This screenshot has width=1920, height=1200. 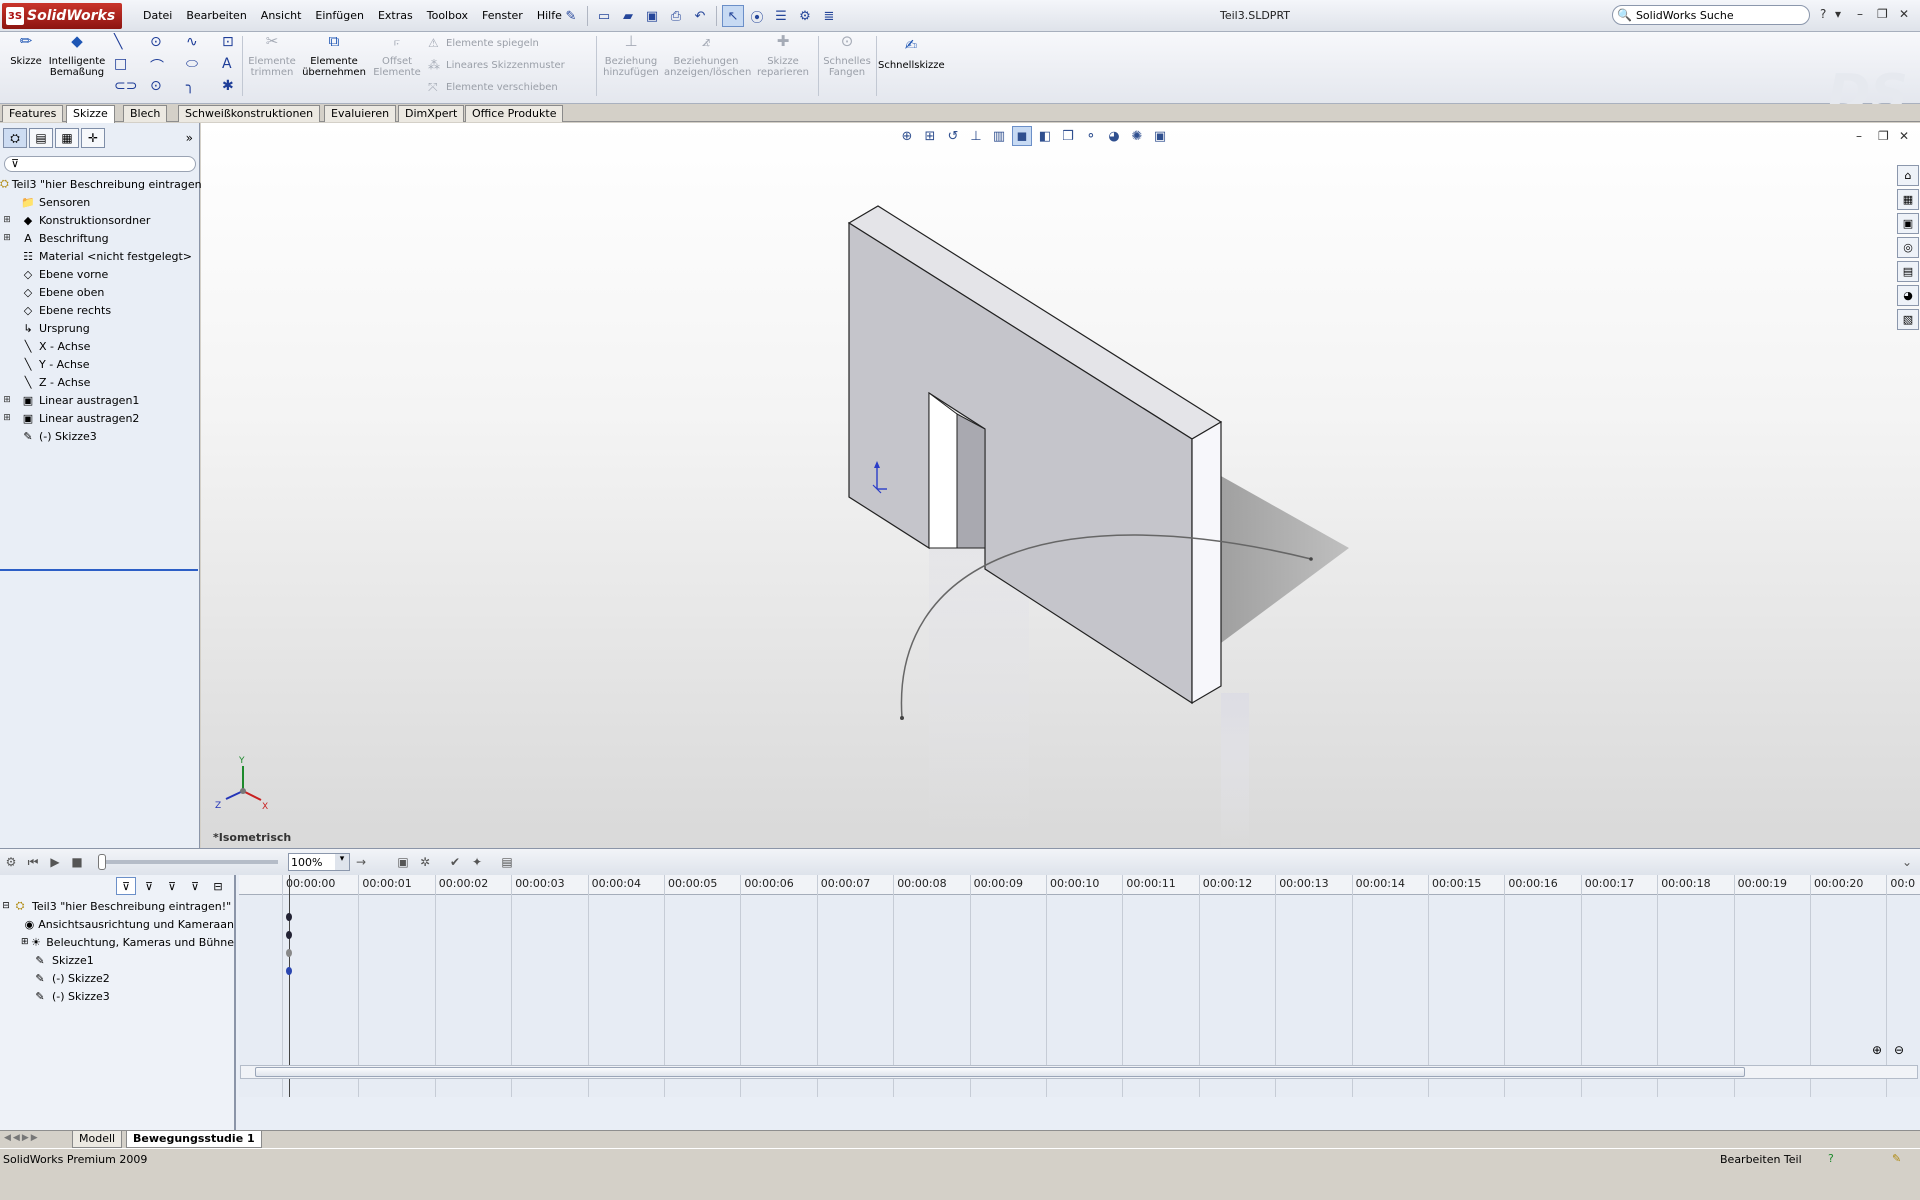 I want to click on motion-tree-item: ✎ Skizze1, so click(x=117, y=960).